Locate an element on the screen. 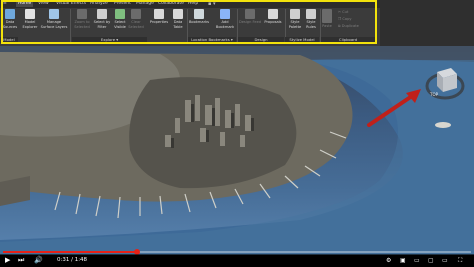  fullscreen-icon: ⛶ is located at coordinates (460, 260).